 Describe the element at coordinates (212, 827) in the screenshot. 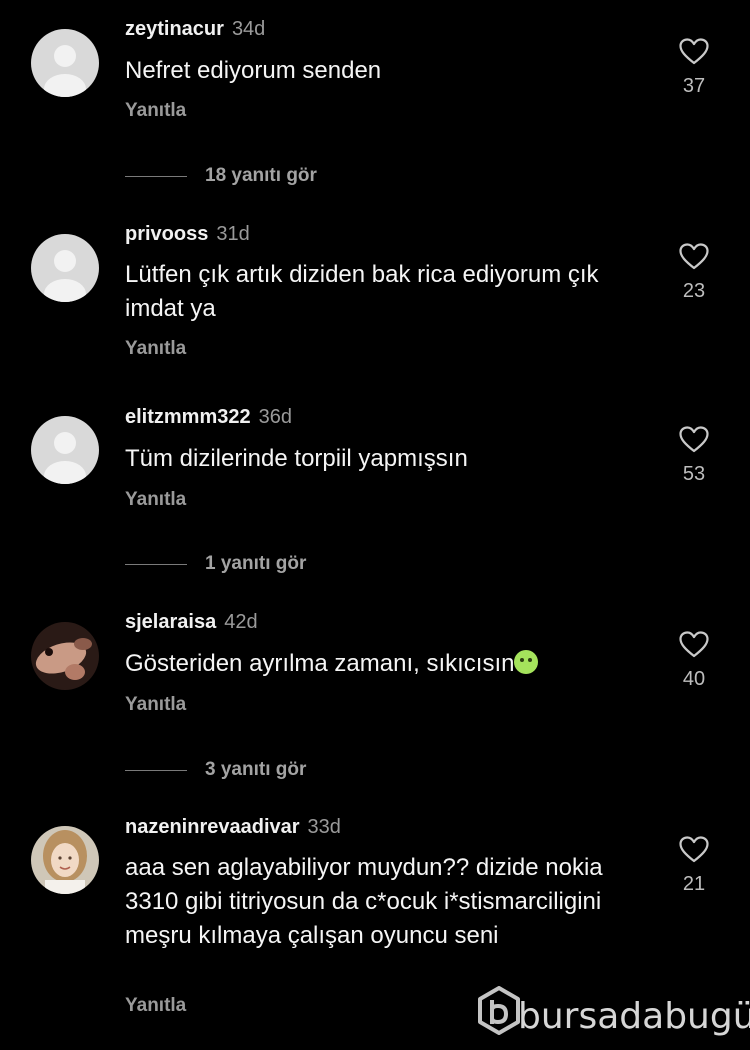

I see `username: nazeninrevaadivar` at that location.